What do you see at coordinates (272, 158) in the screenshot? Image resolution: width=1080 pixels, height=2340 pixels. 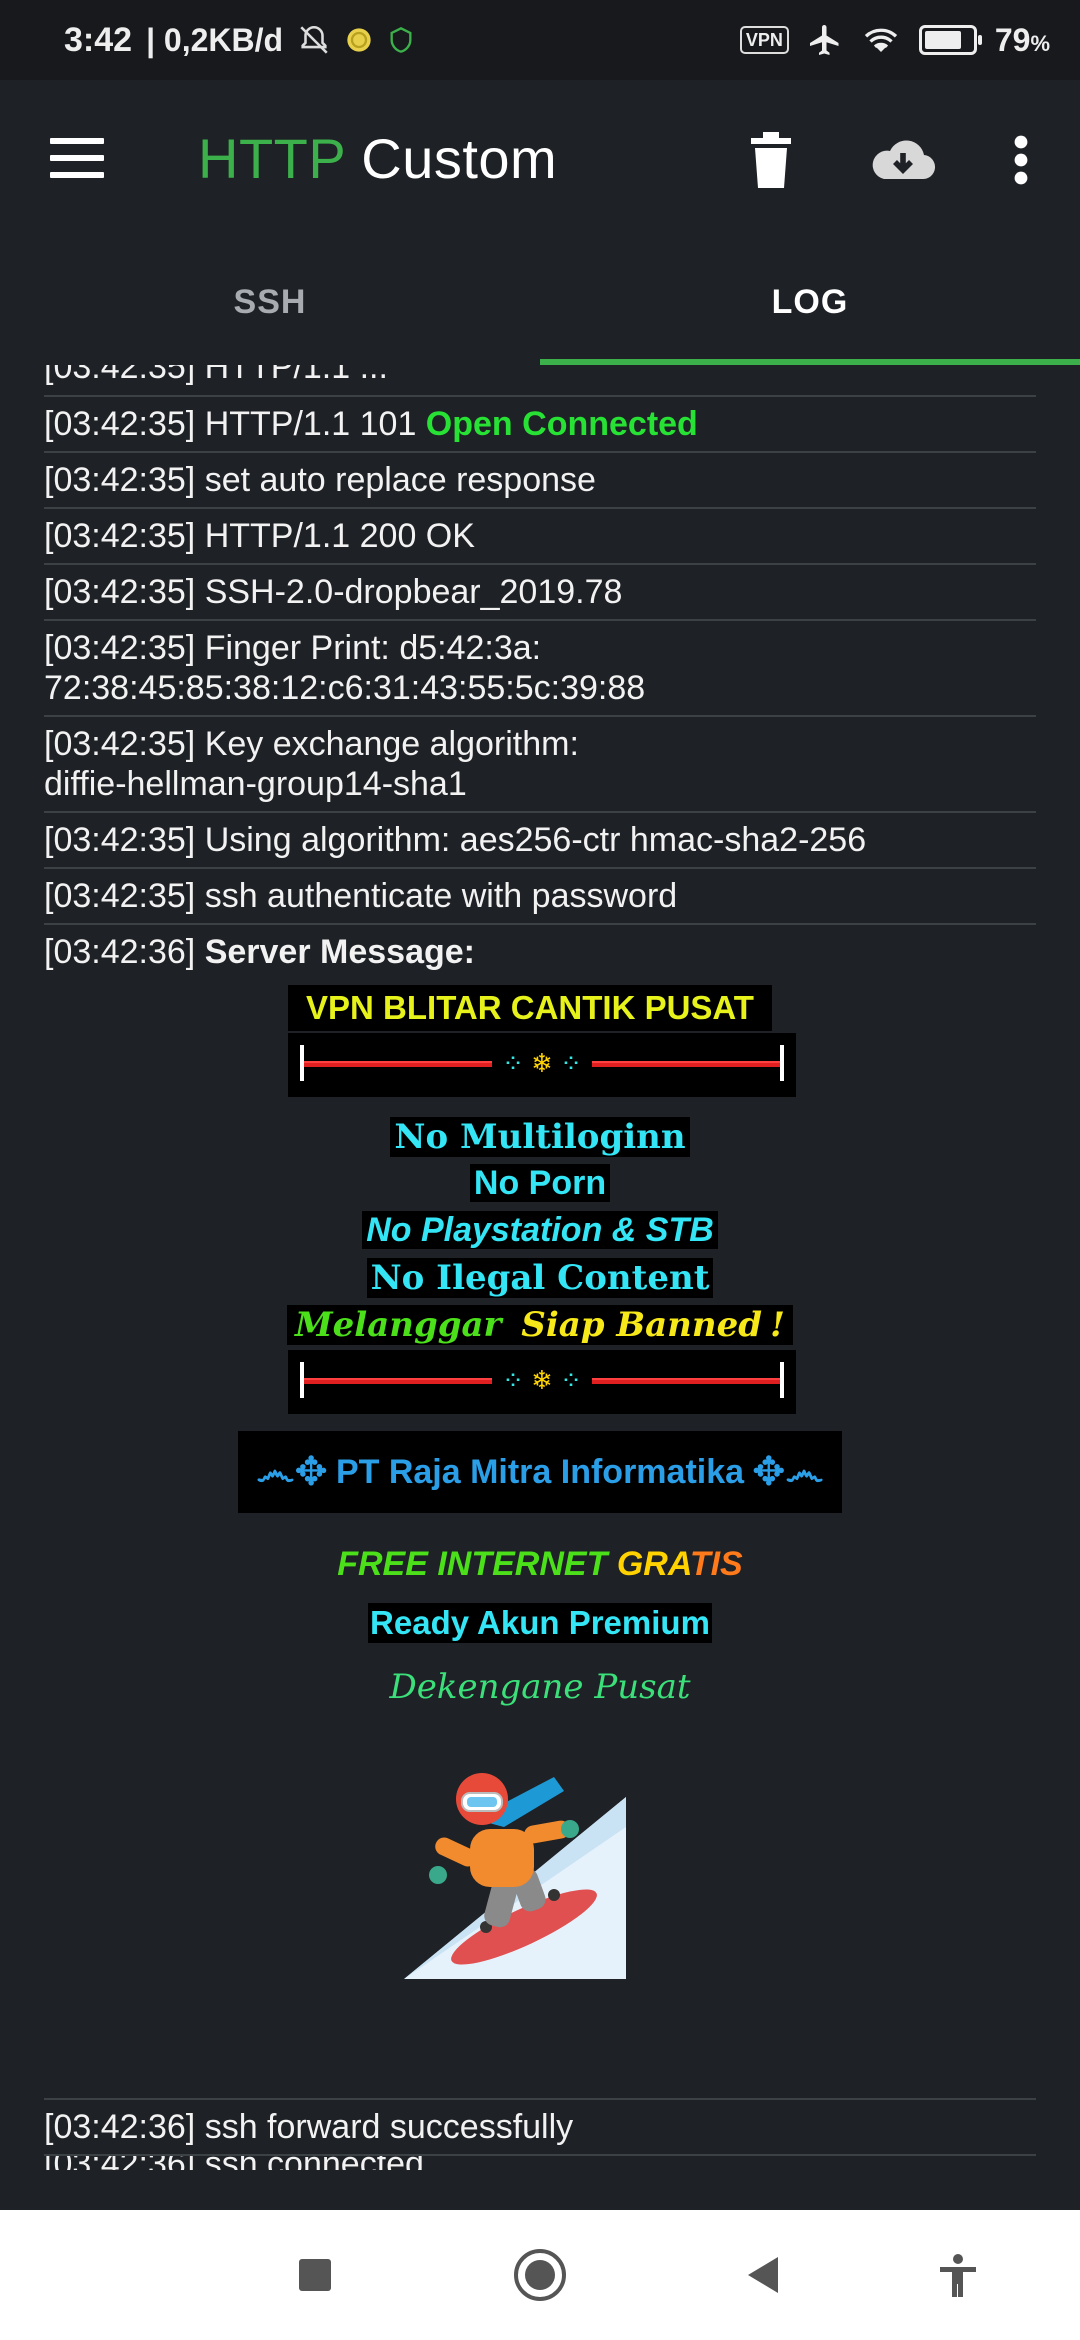 I see `app-title-http: HTTP` at bounding box center [272, 158].